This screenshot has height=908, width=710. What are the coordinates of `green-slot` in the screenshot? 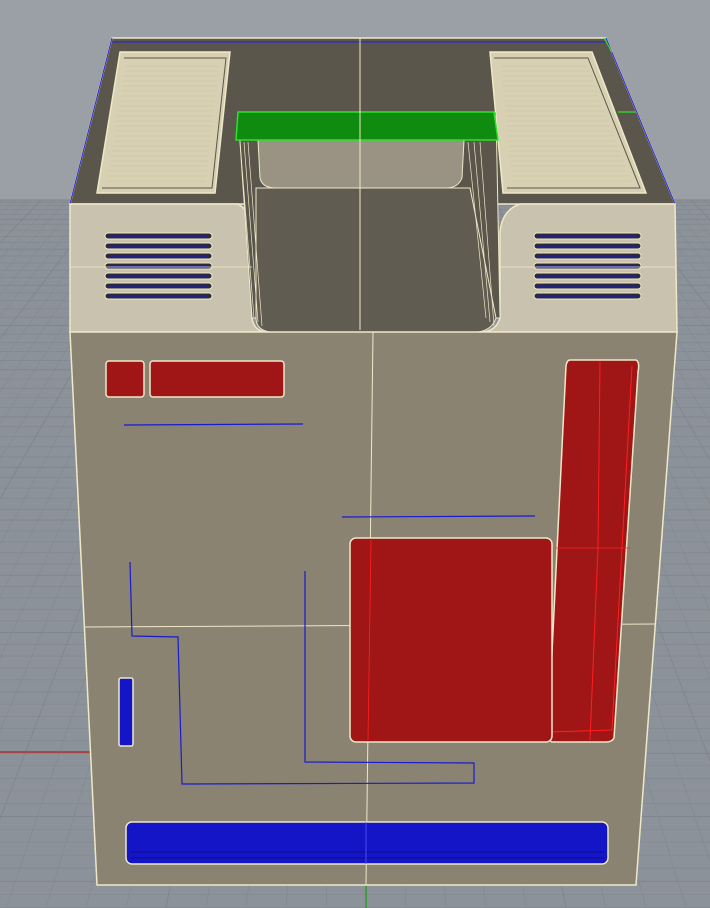 It's located at (367, 126).